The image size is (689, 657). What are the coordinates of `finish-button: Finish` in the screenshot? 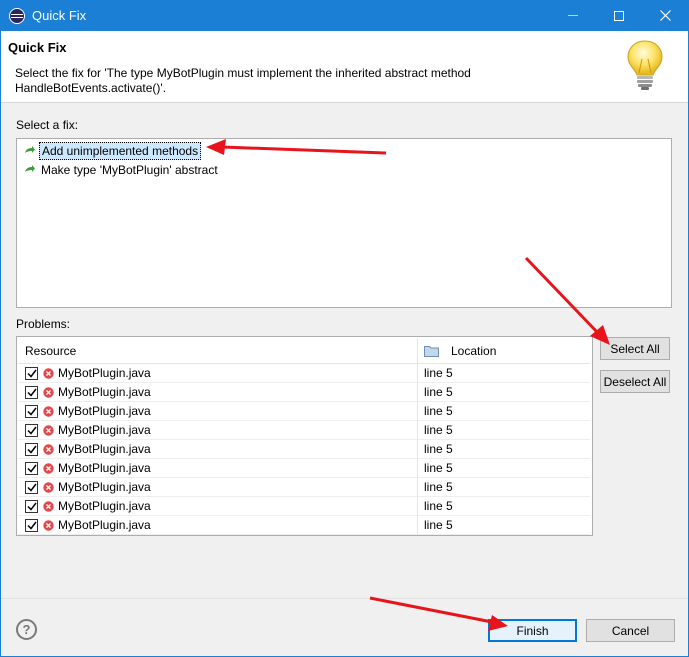 It's located at (532, 630).